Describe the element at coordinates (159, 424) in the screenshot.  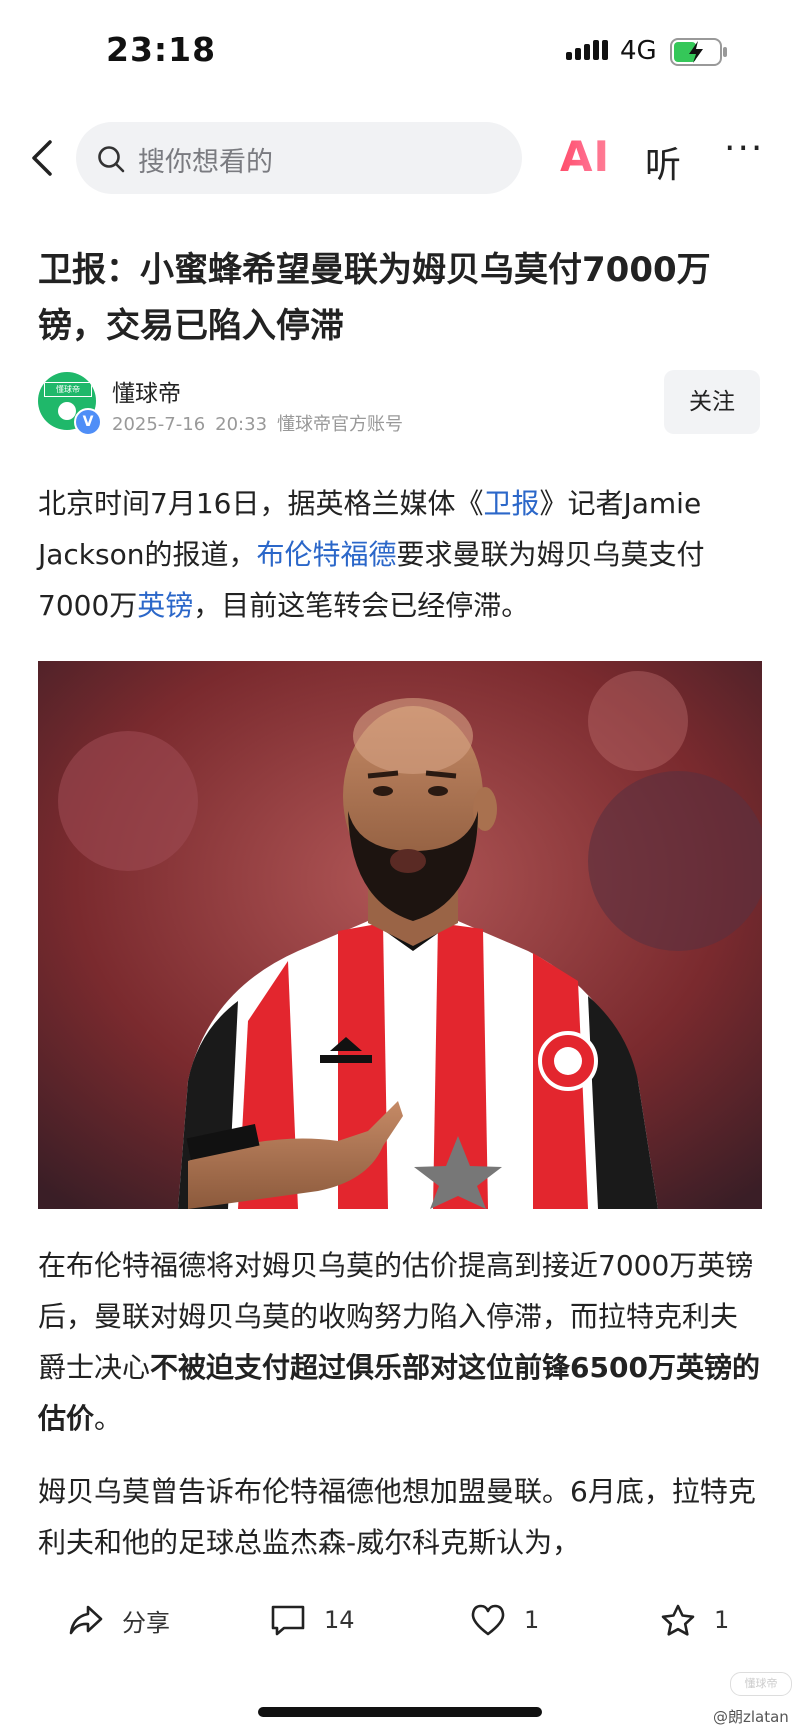
I see `publish-date: 2025-7-16` at that location.